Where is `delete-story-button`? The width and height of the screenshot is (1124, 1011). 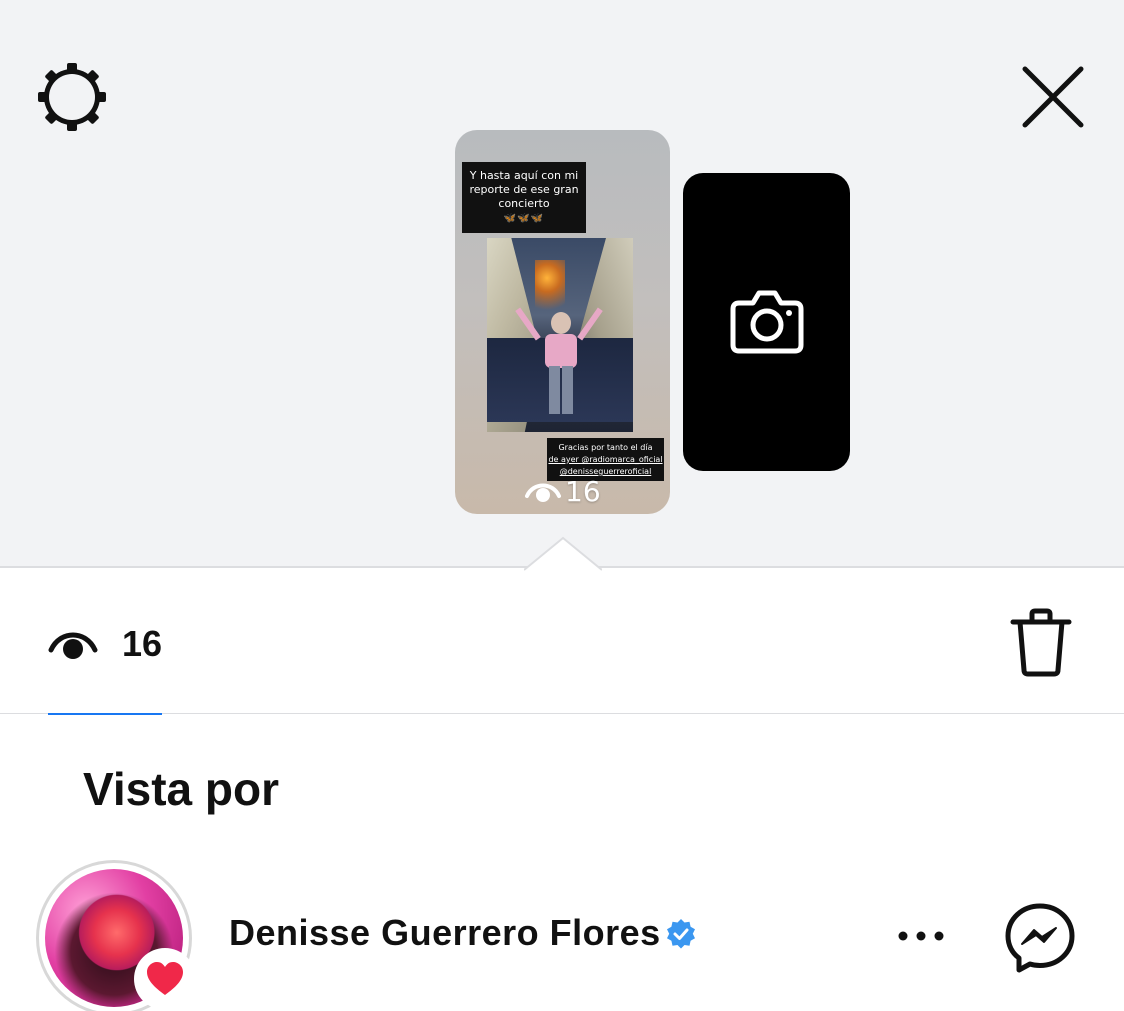
delete-story-button is located at coordinates (1041, 643).